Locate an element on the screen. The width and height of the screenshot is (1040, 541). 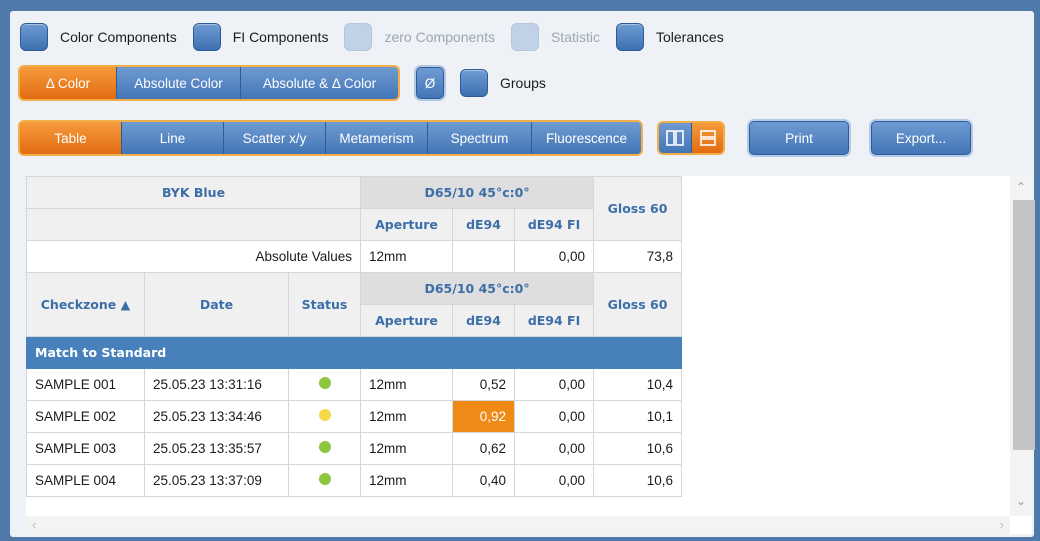
average-button: Ø is located at coordinates (430, 83).